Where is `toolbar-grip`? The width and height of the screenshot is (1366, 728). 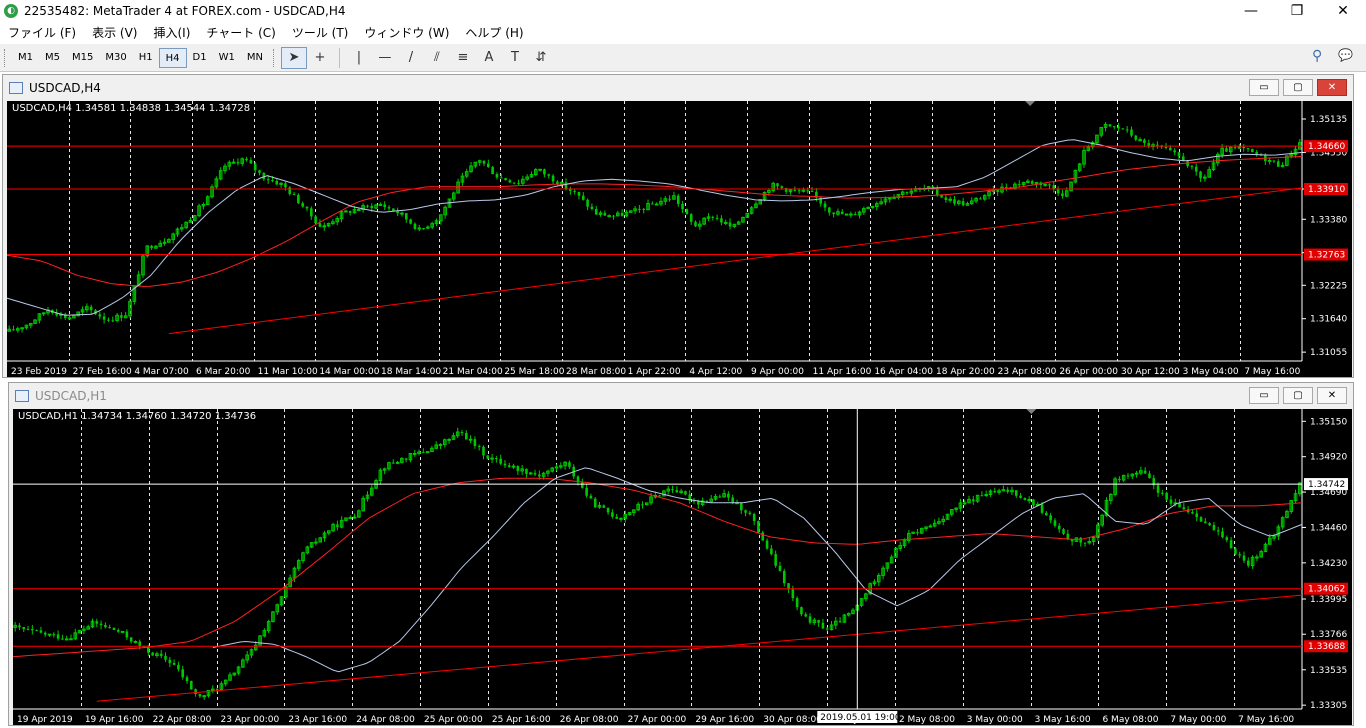 toolbar-grip is located at coordinates (6, 57).